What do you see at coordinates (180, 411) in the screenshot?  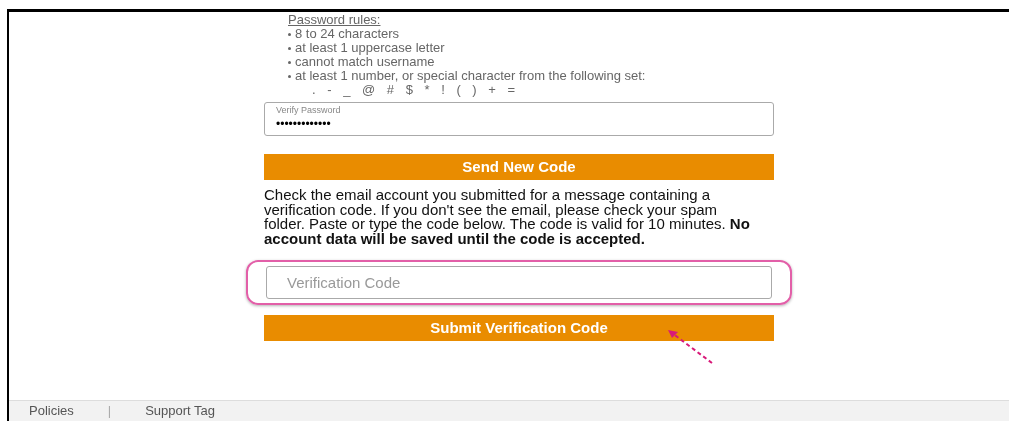 I see `support-tag-link: Support Tag` at bounding box center [180, 411].